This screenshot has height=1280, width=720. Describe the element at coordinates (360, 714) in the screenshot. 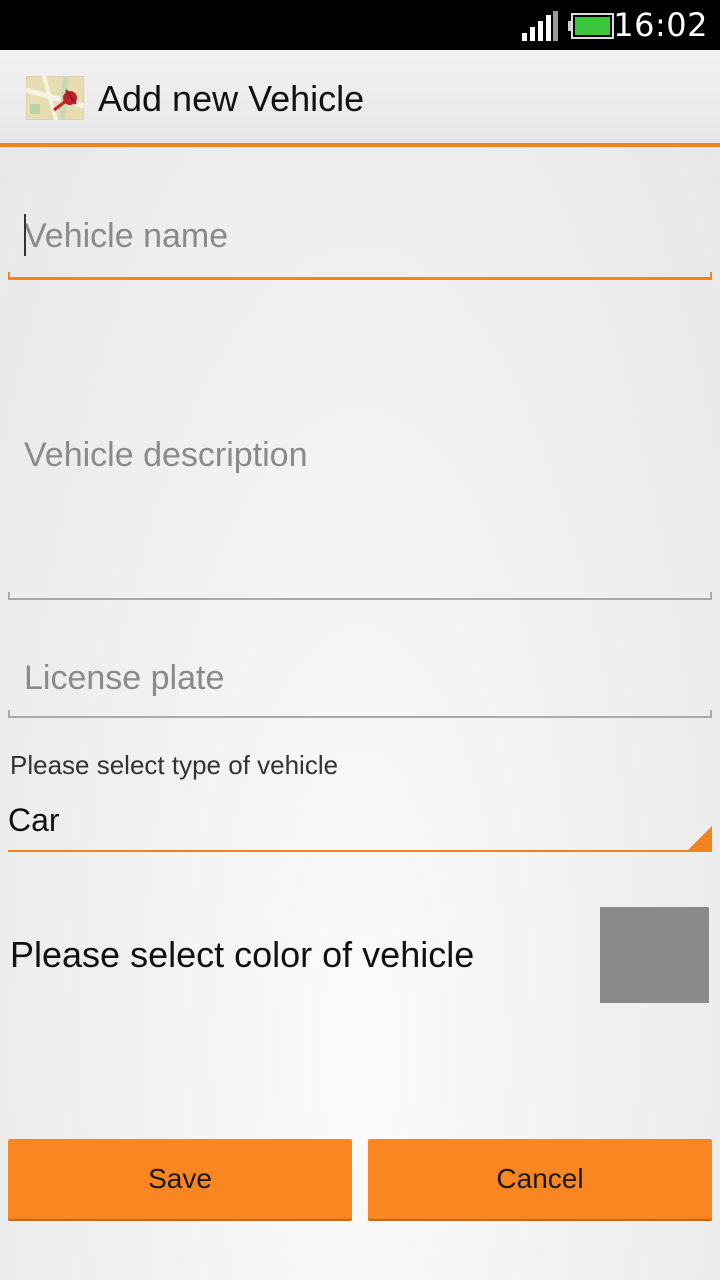

I see `license-plate-underline` at that location.